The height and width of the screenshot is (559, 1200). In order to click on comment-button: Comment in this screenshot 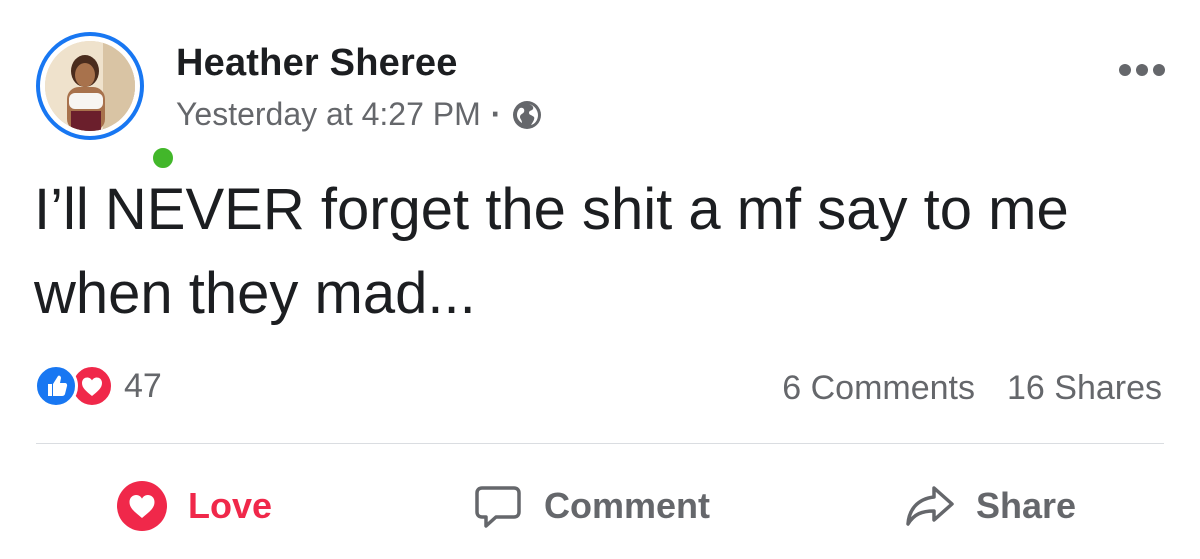, I will do `click(591, 506)`.